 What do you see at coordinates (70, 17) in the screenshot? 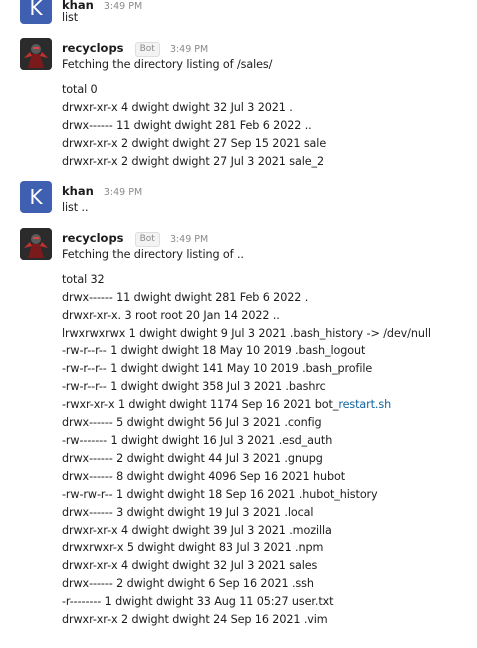
I see `message-text: list` at bounding box center [70, 17].